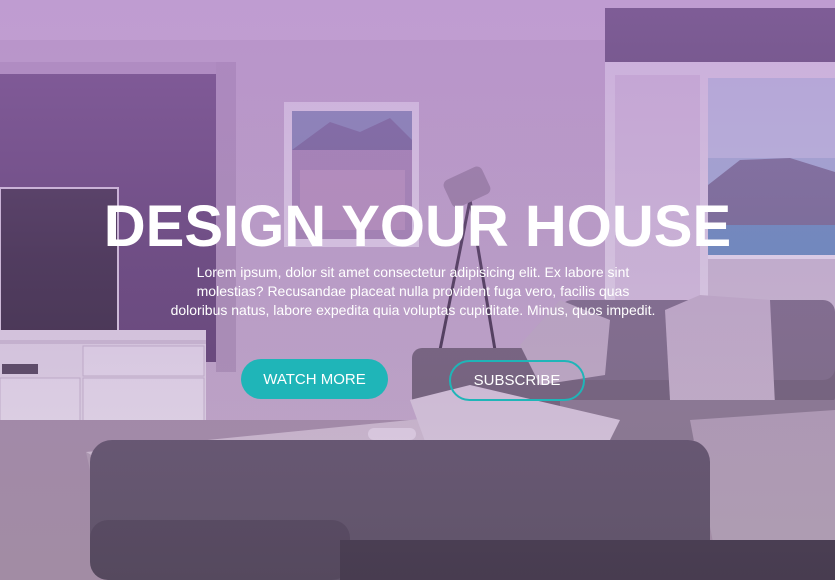 The width and height of the screenshot is (835, 580). I want to click on subscribe-button: SUBSCRIBE, so click(517, 380).